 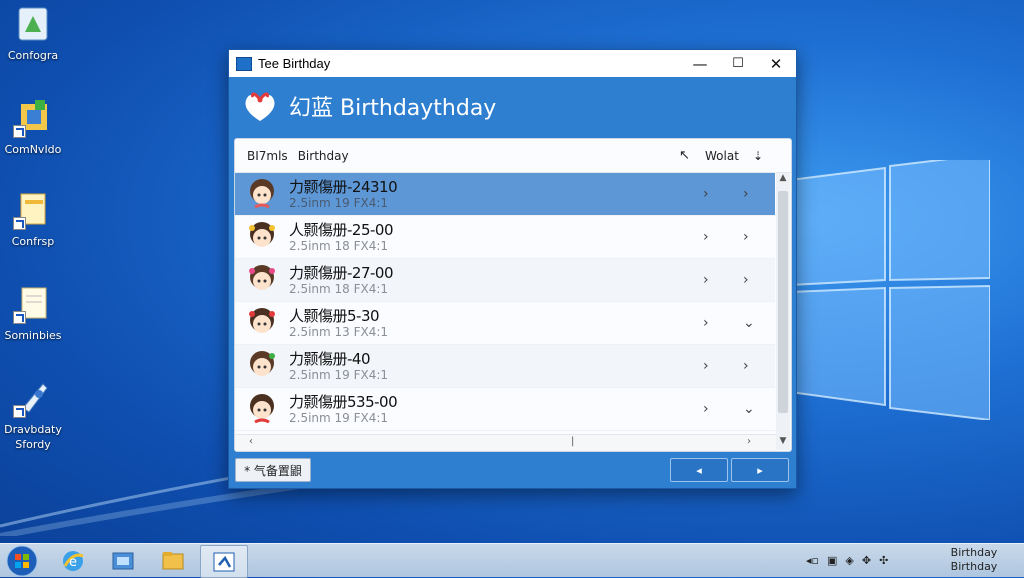 What do you see at coordinates (505, 280) in the screenshot?
I see `list-item: 力颢傷册-27-00 2.5inm 18 FX4:1 › ›` at bounding box center [505, 280].